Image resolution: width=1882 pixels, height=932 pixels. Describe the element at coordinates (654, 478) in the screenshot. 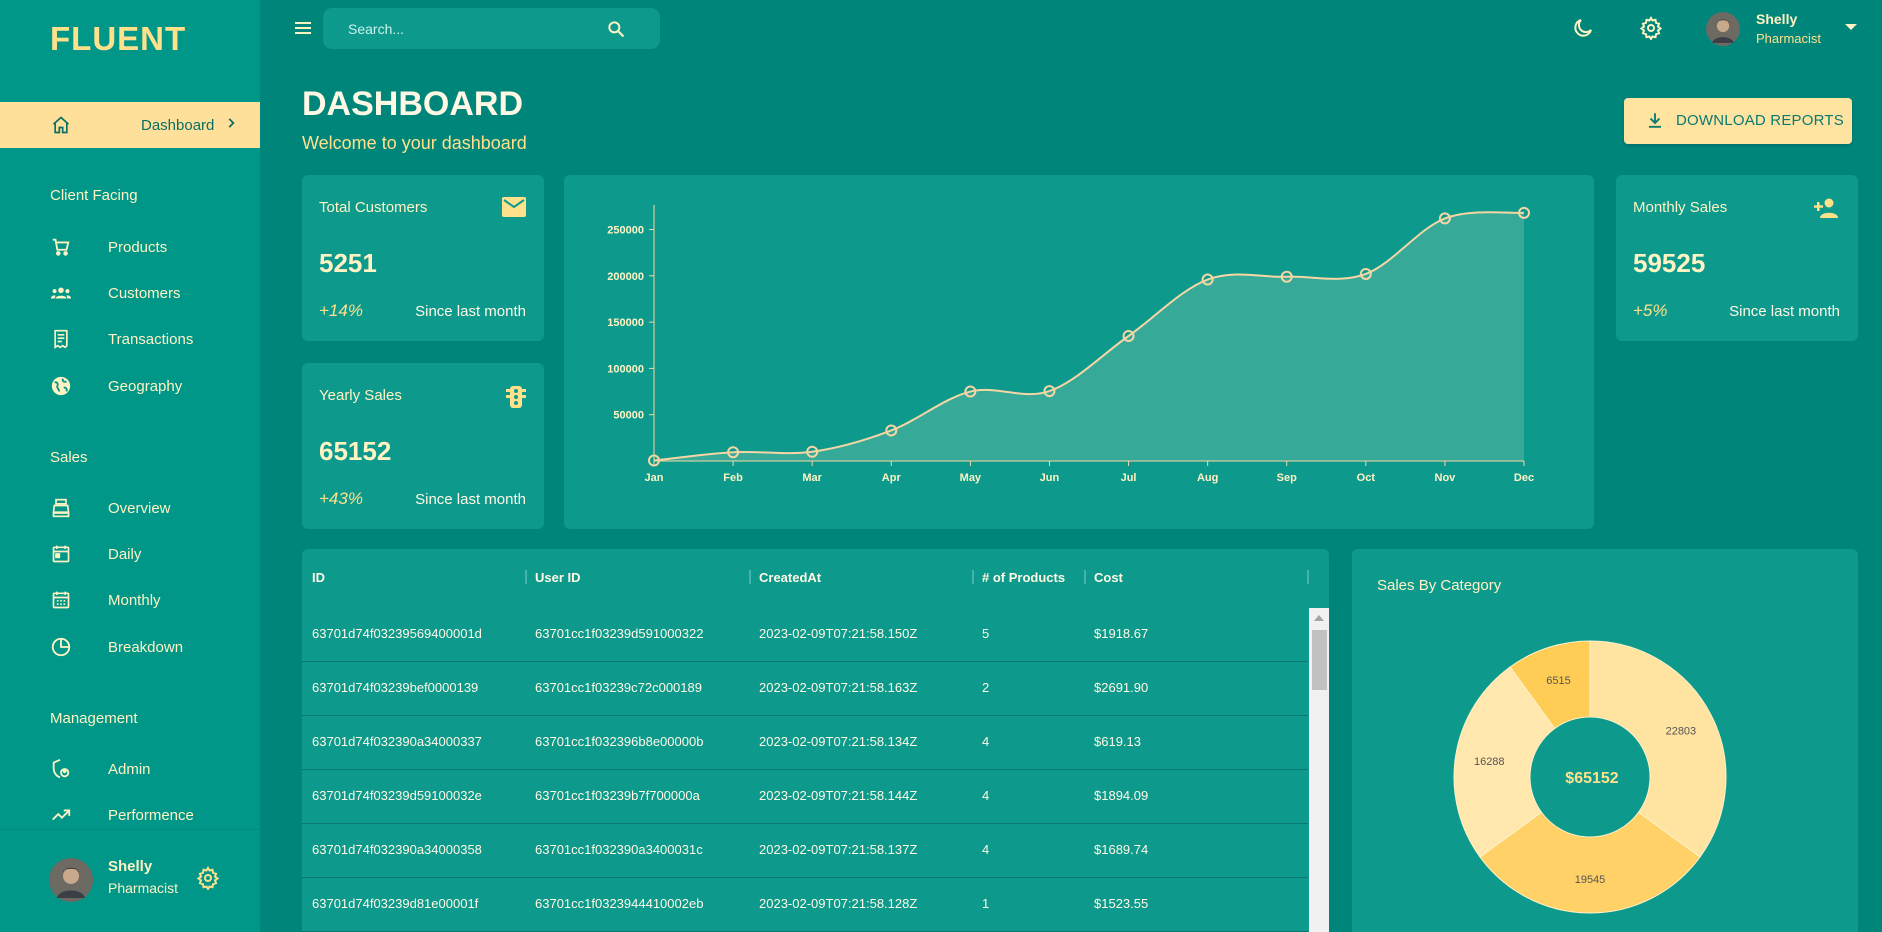

I see `x-tick-label: Jan` at that location.